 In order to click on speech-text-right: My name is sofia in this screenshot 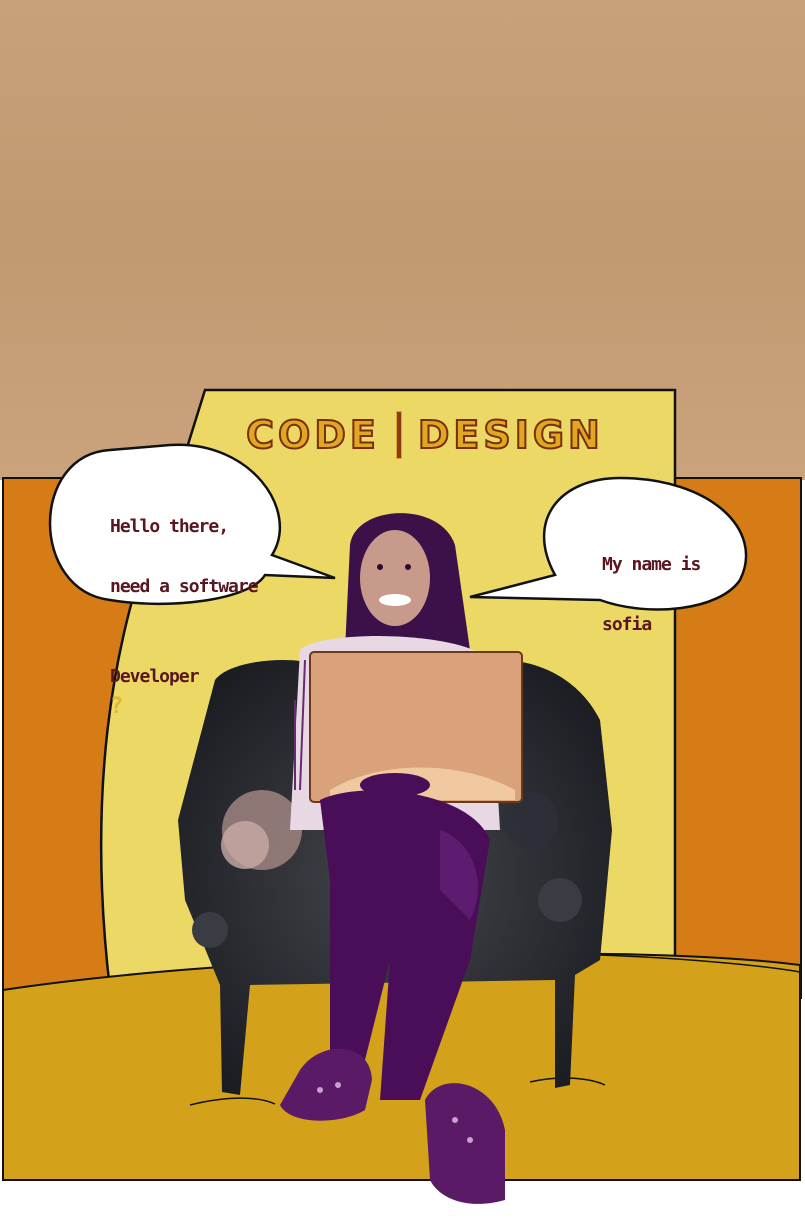, I will do `click(662, 595)`.